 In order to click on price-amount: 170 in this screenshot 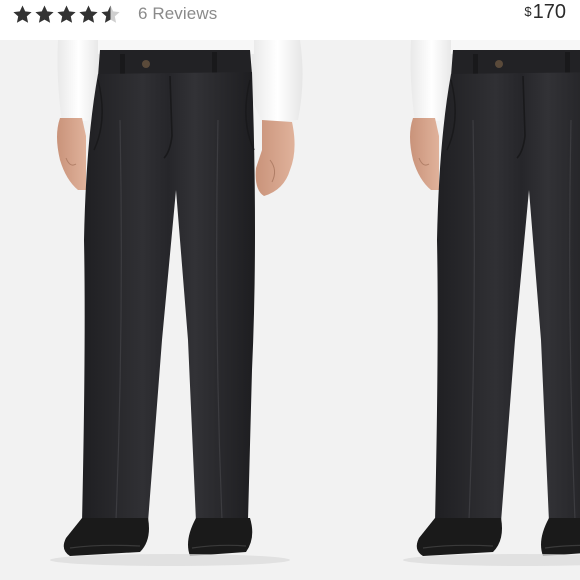, I will do `click(549, 12)`.